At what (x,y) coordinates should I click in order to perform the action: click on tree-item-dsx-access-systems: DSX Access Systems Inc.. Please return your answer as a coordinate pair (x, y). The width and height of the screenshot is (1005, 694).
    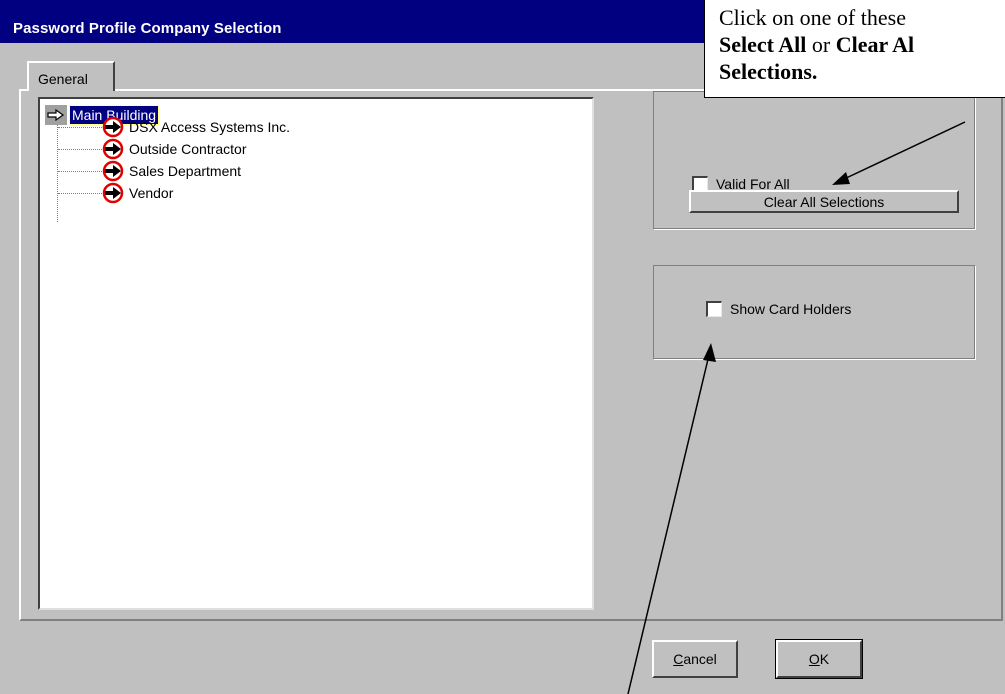
    Looking at the image, I should click on (174, 127).